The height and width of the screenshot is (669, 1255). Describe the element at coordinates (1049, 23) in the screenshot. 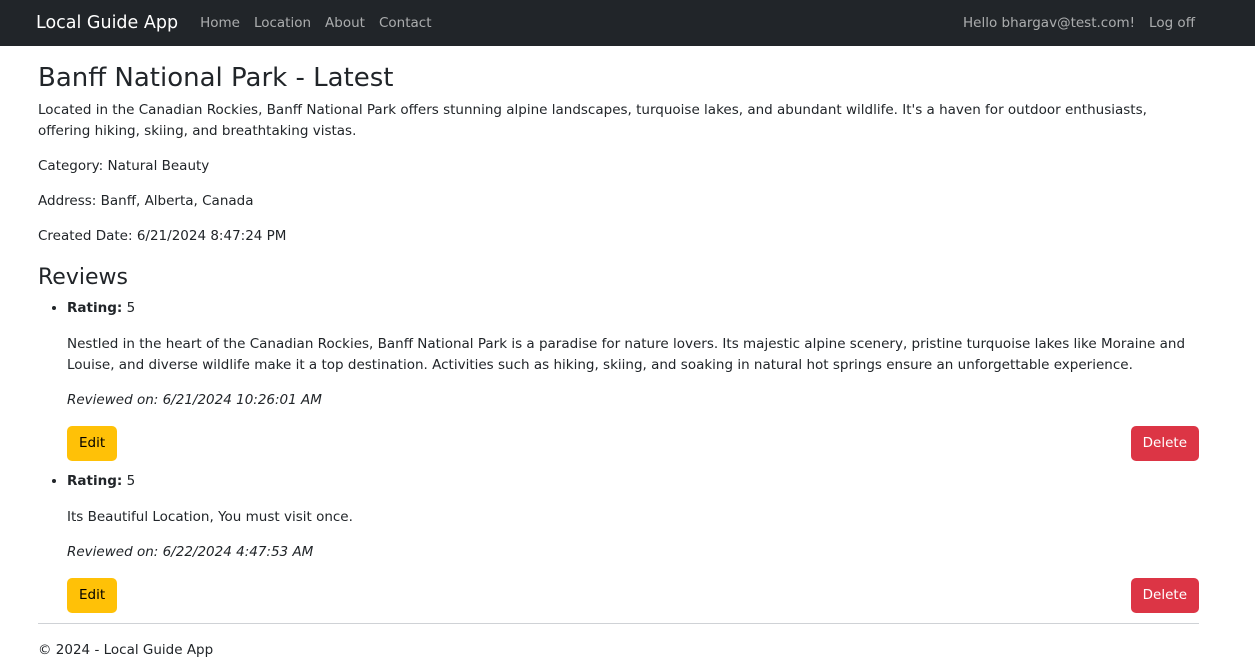

I see `user-greeting-link: Hello bhargav@test.com!` at that location.